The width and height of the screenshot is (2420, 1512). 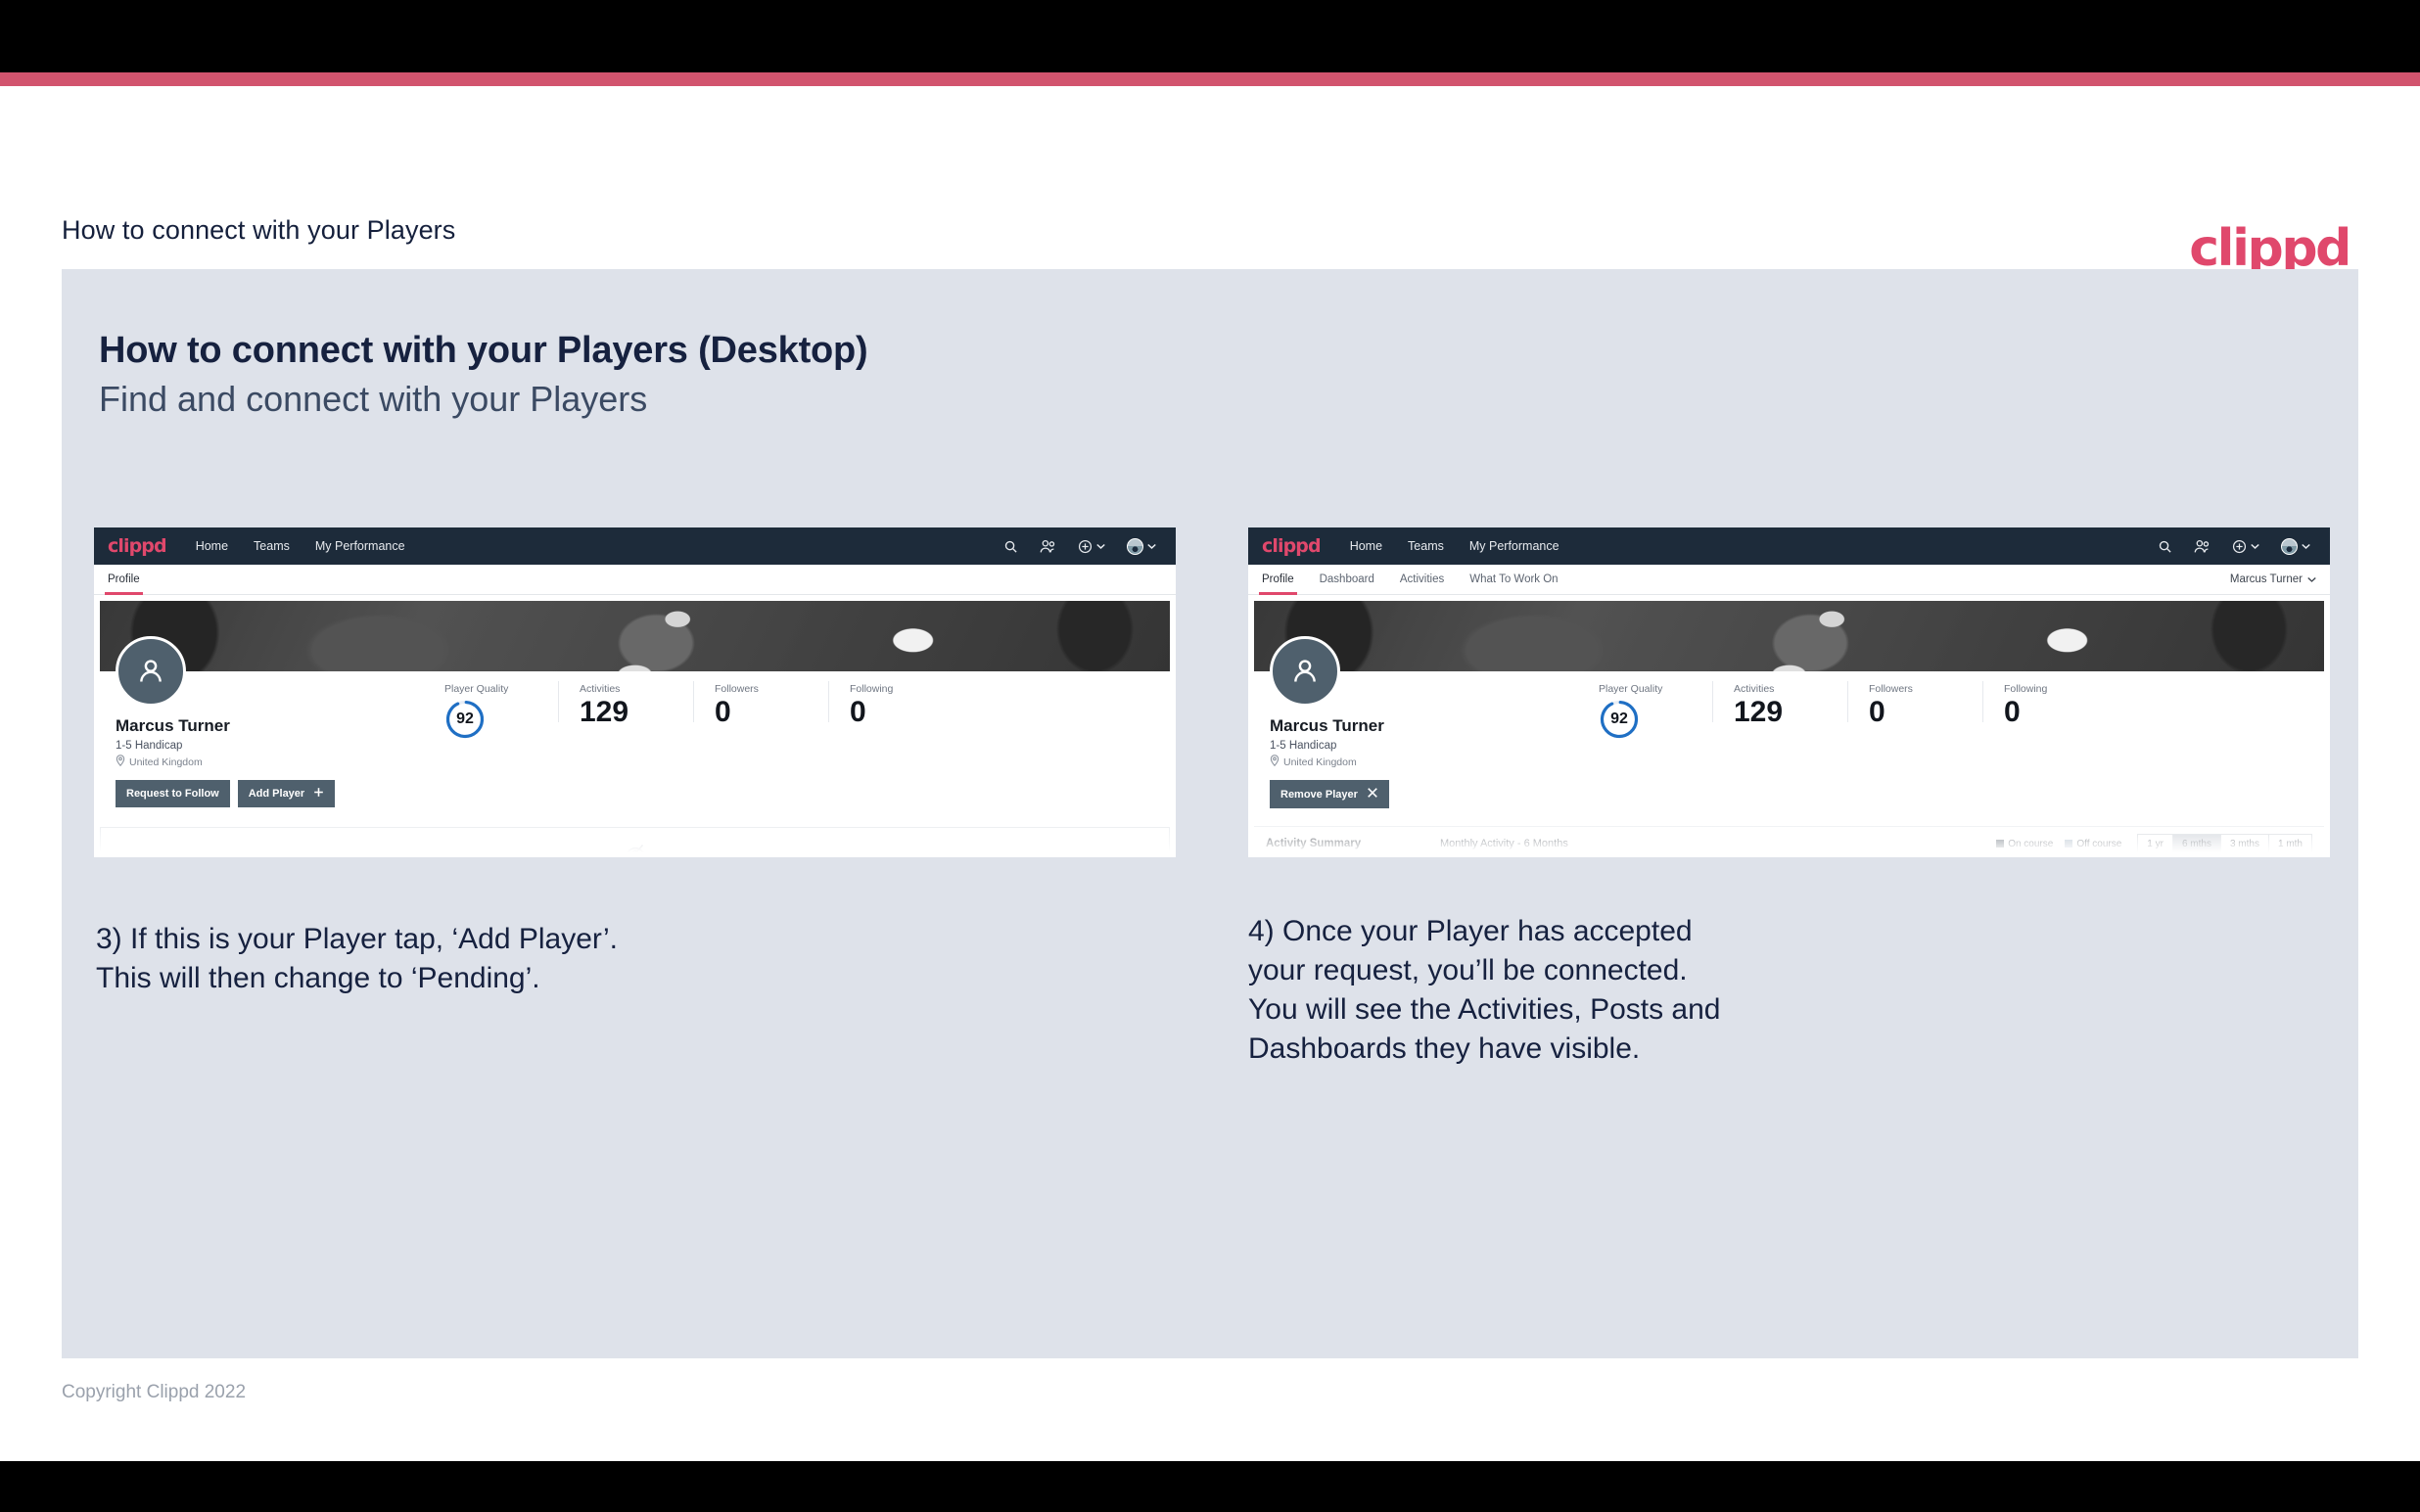 What do you see at coordinates (635, 636) in the screenshot?
I see `profile-cover-photo` at bounding box center [635, 636].